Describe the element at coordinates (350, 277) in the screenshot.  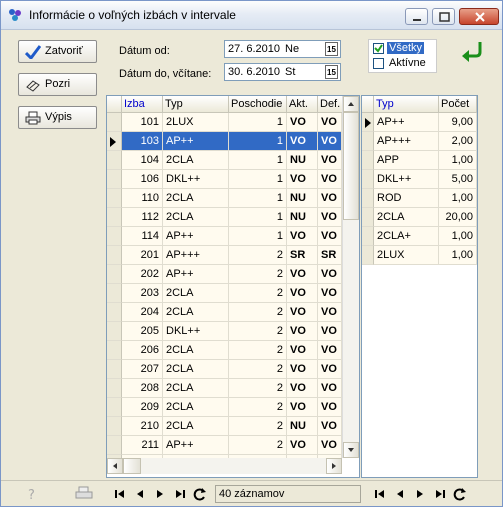
I see `rooms-vertical-scrollbar` at that location.